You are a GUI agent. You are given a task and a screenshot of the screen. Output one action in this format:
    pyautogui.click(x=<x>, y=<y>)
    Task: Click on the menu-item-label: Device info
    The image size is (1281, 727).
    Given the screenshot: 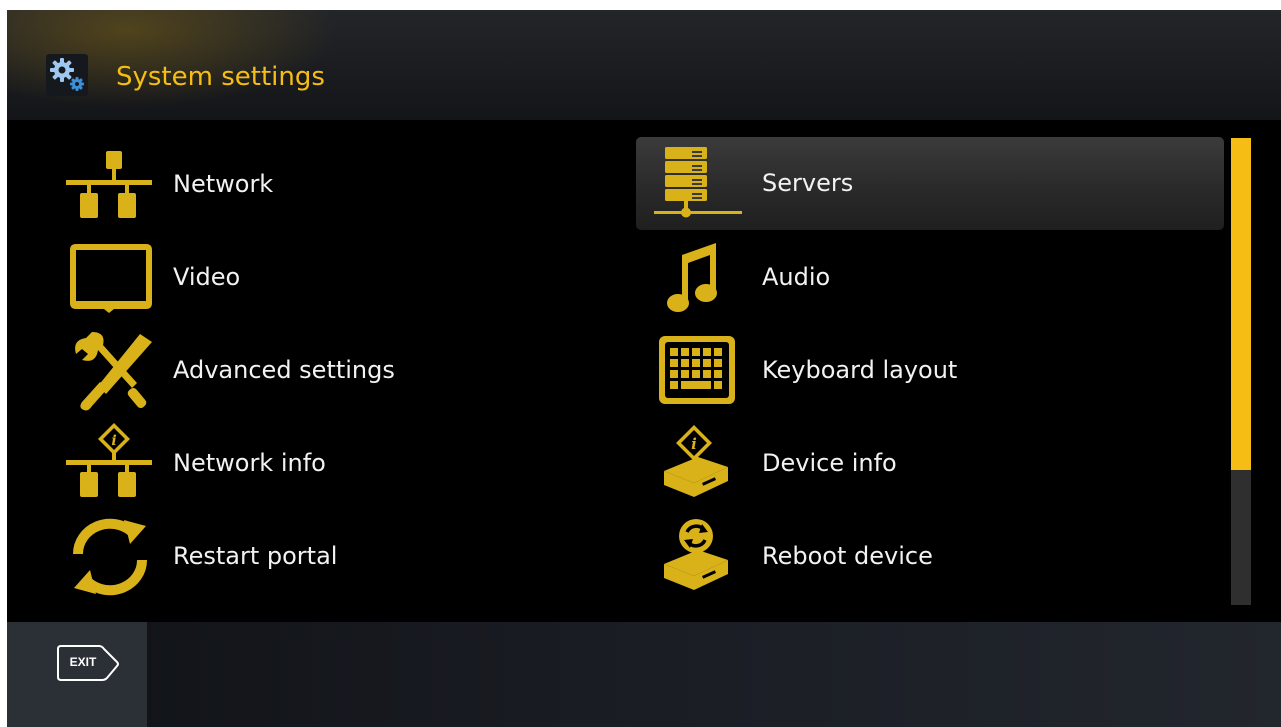 What is the action you would take?
    pyautogui.click(x=829, y=463)
    